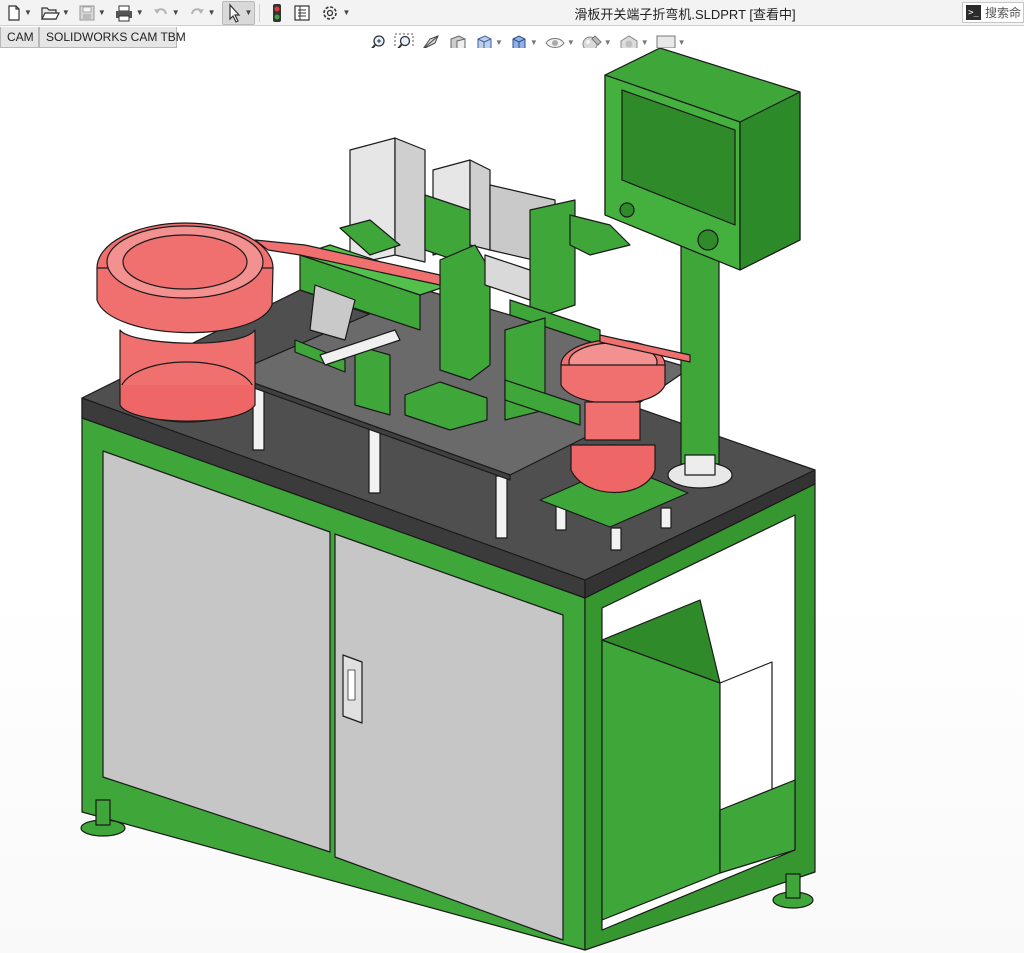  What do you see at coordinates (973, 12) in the screenshot?
I see `command-prompt-icon: >_` at bounding box center [973, 12].